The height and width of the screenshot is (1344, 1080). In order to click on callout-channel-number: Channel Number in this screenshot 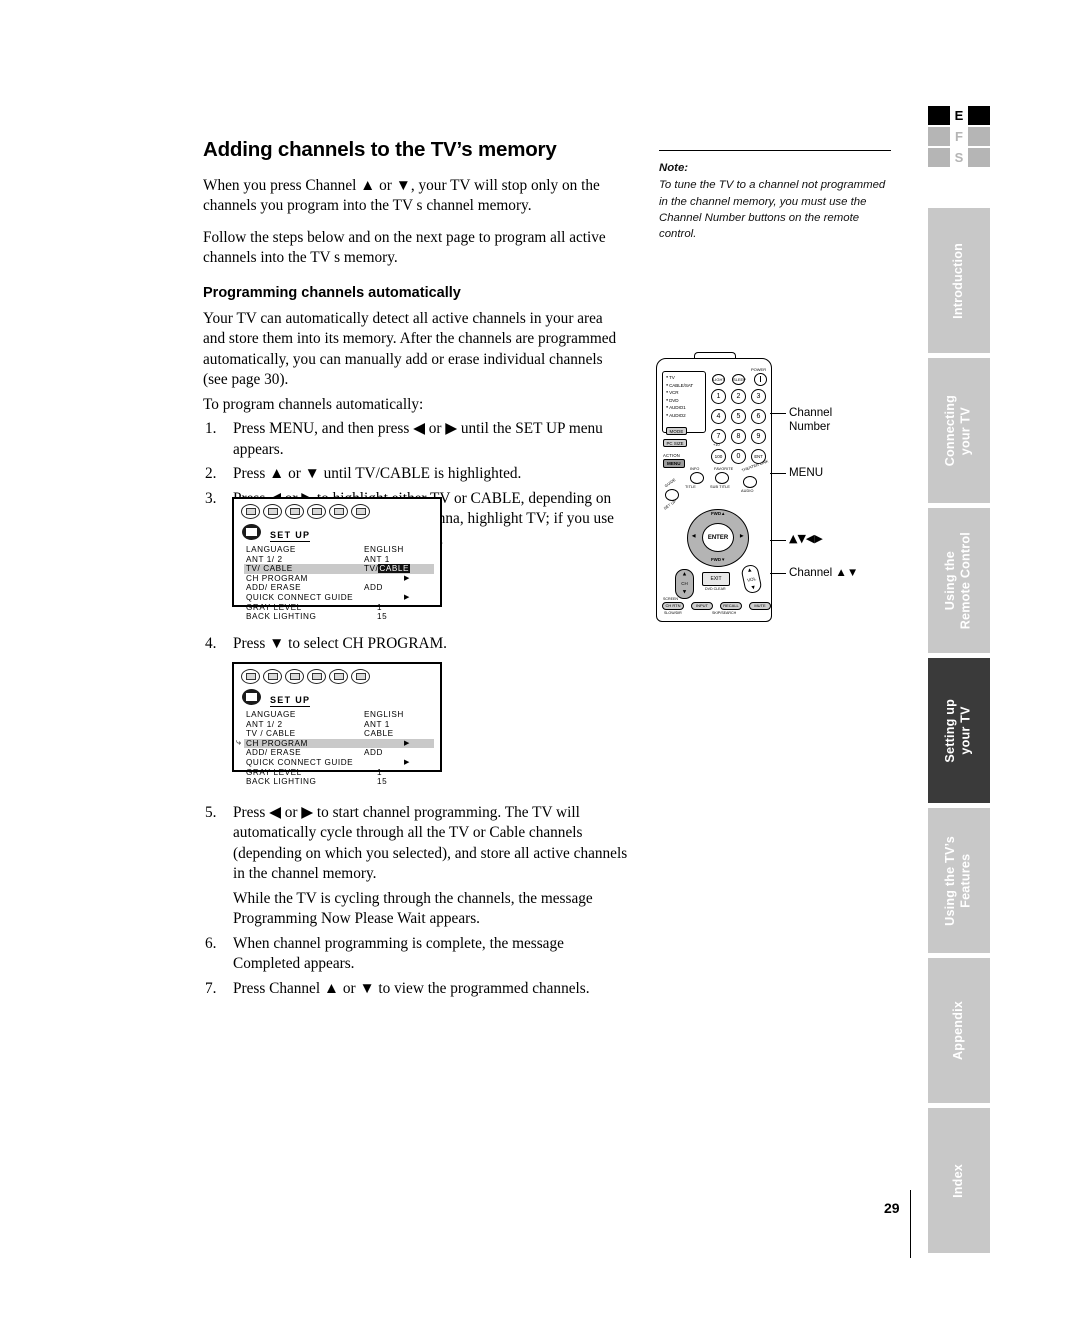, I will do `click(810, 420)`.